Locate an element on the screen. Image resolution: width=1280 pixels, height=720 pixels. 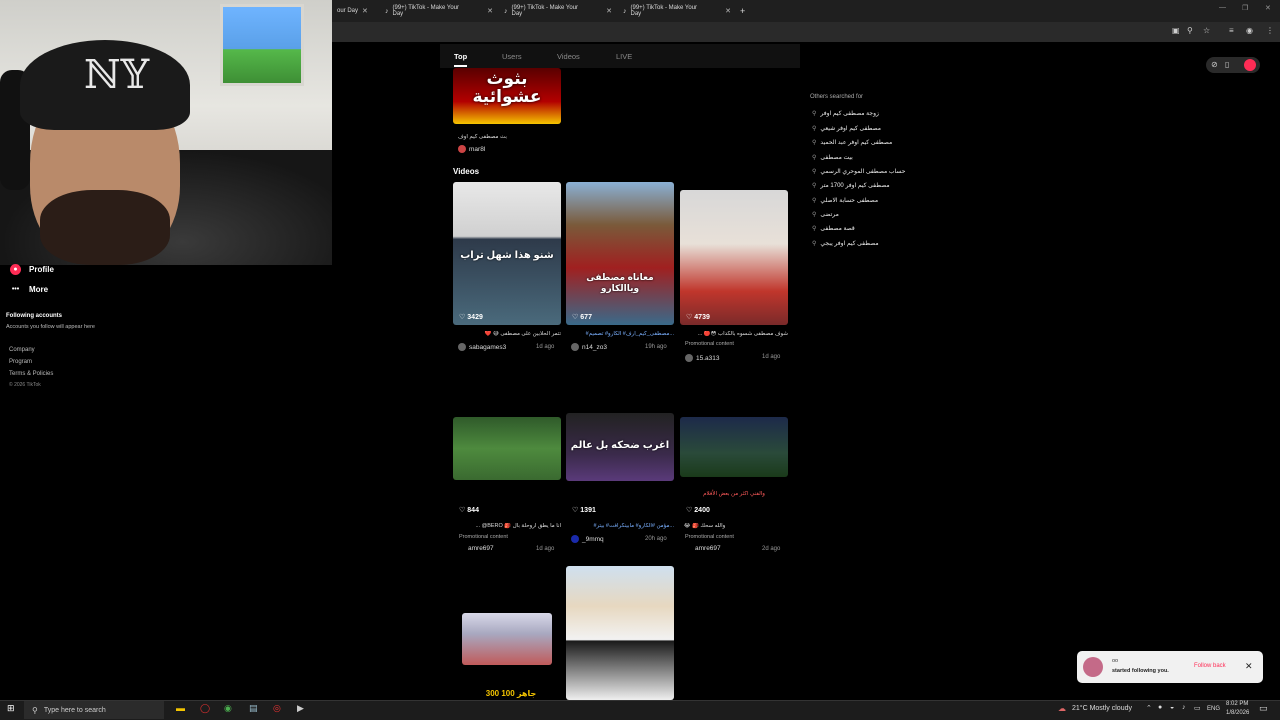
mic-icon: ● is located at coordinates (1160, 707).